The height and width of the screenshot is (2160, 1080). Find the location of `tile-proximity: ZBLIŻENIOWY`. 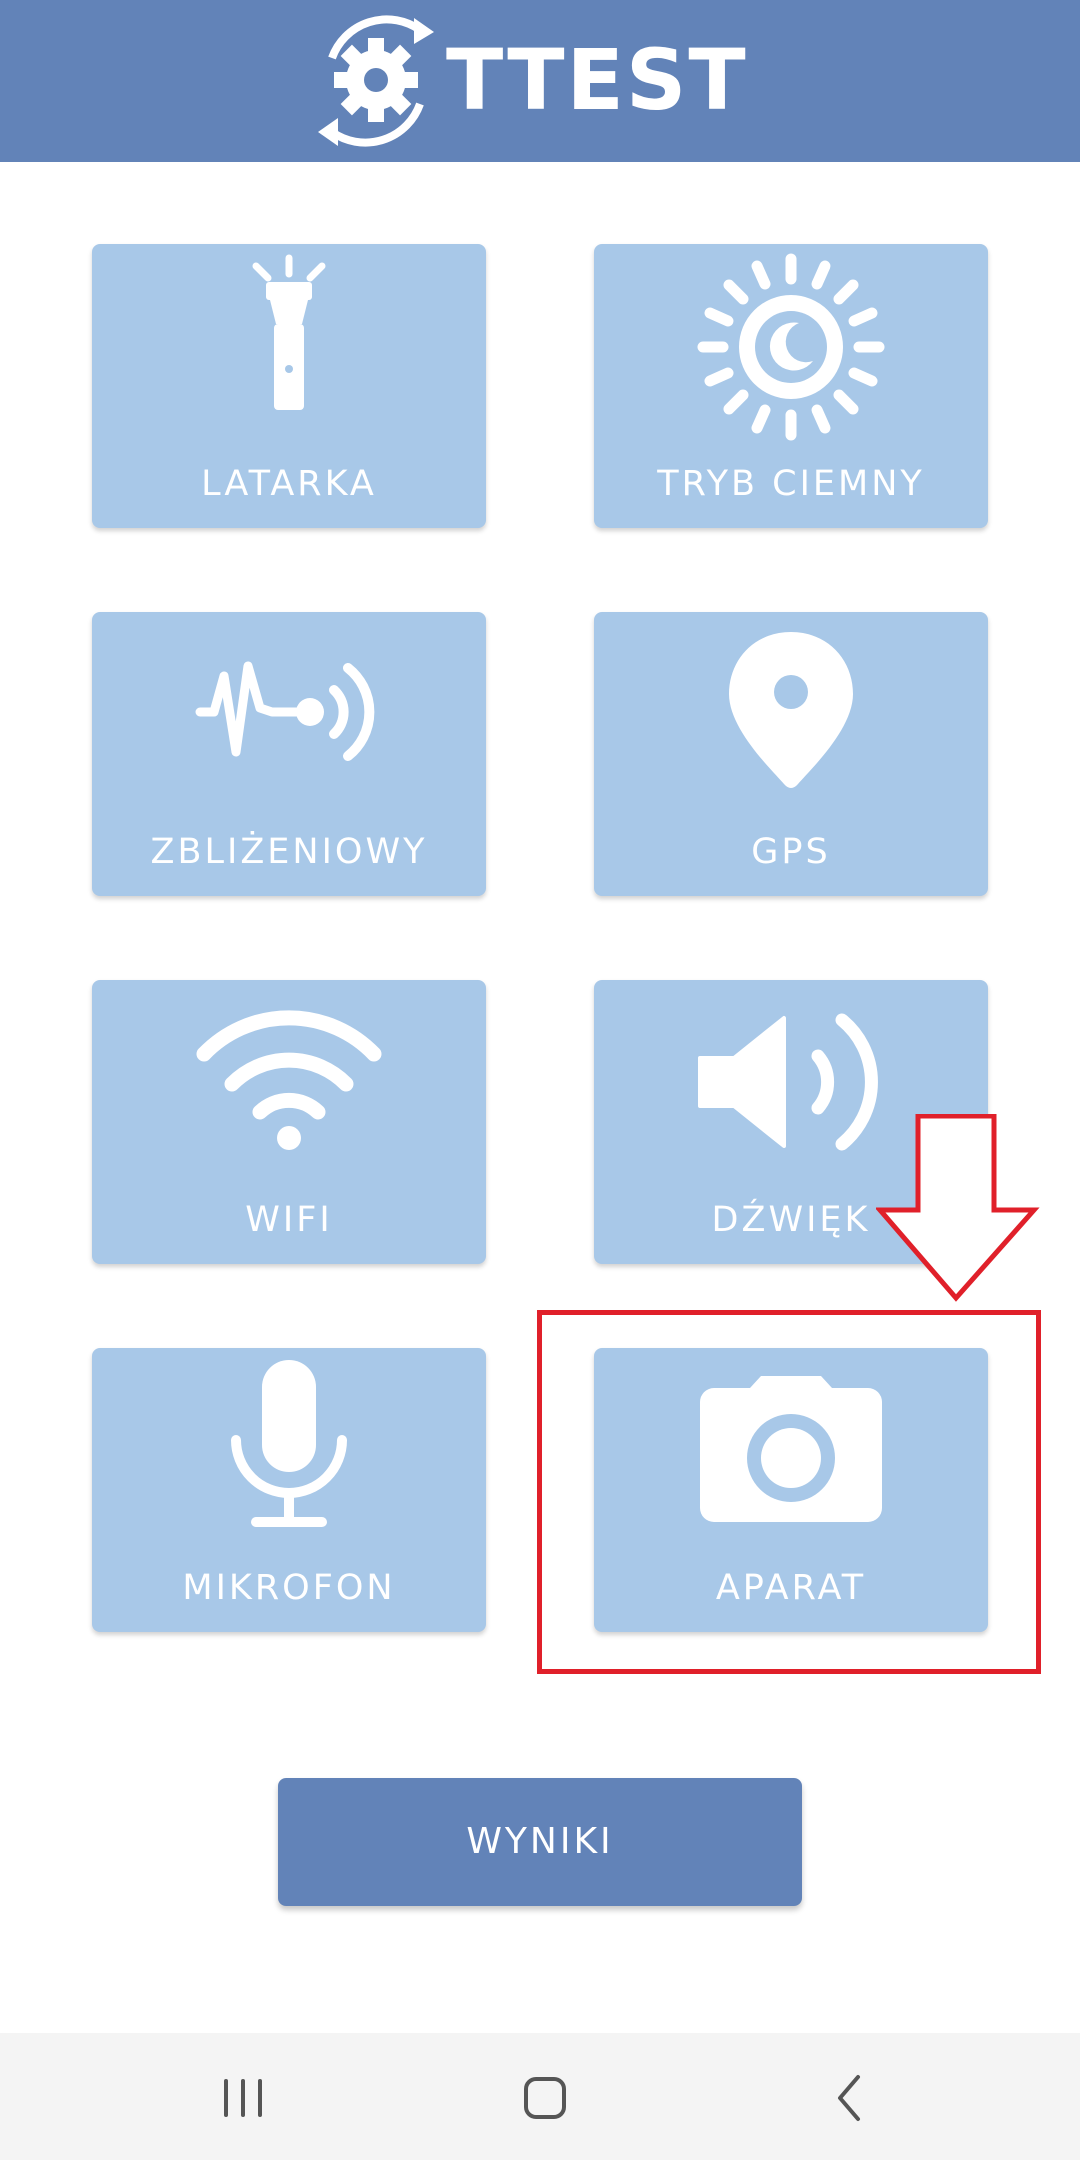

tile-proximity: ZBLIŻENIOWY is located at coordinates (289, 754).